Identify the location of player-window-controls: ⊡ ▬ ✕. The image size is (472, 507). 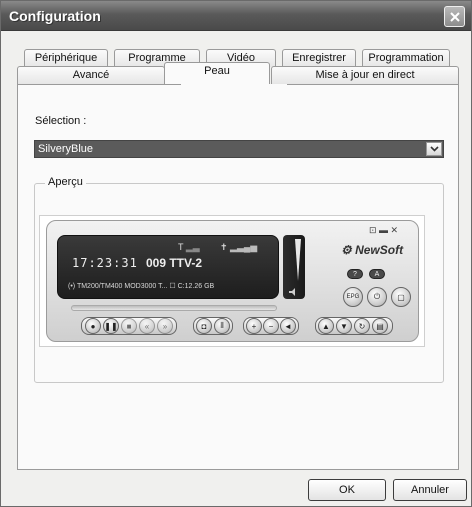
(384, 230).